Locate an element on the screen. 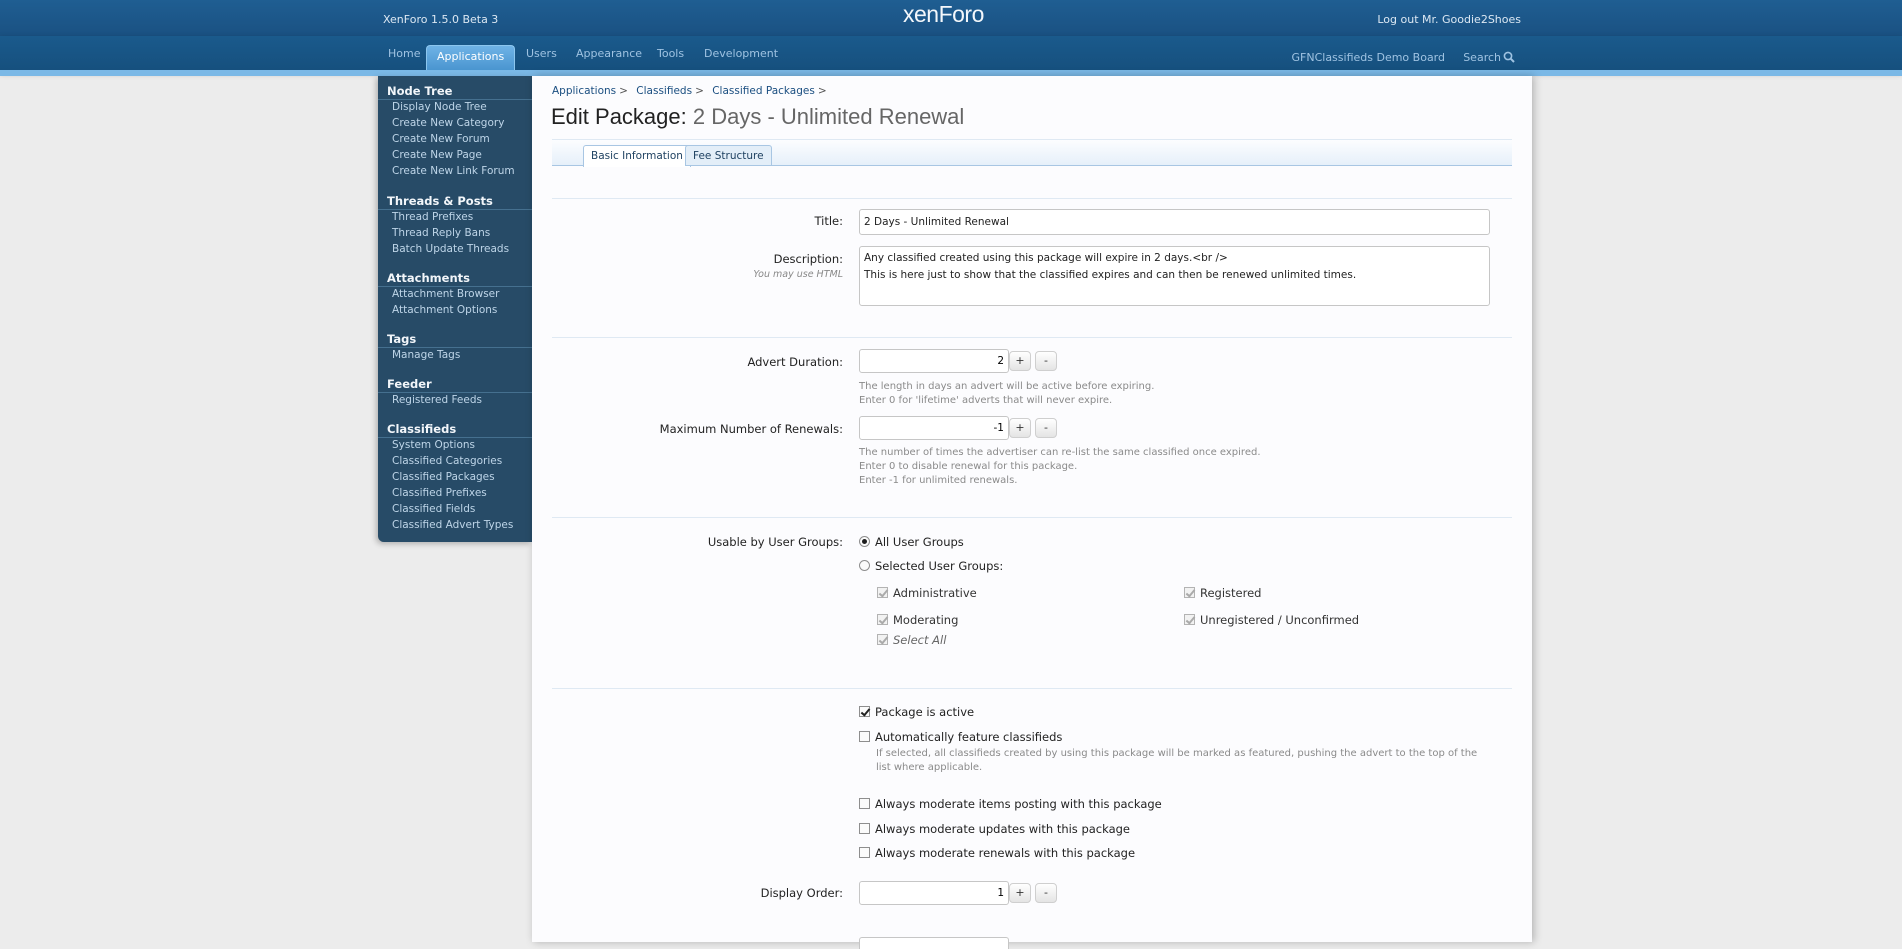  auto-feature-checkbox: Automatically feature classifieds is located at coordinates (960, 737).